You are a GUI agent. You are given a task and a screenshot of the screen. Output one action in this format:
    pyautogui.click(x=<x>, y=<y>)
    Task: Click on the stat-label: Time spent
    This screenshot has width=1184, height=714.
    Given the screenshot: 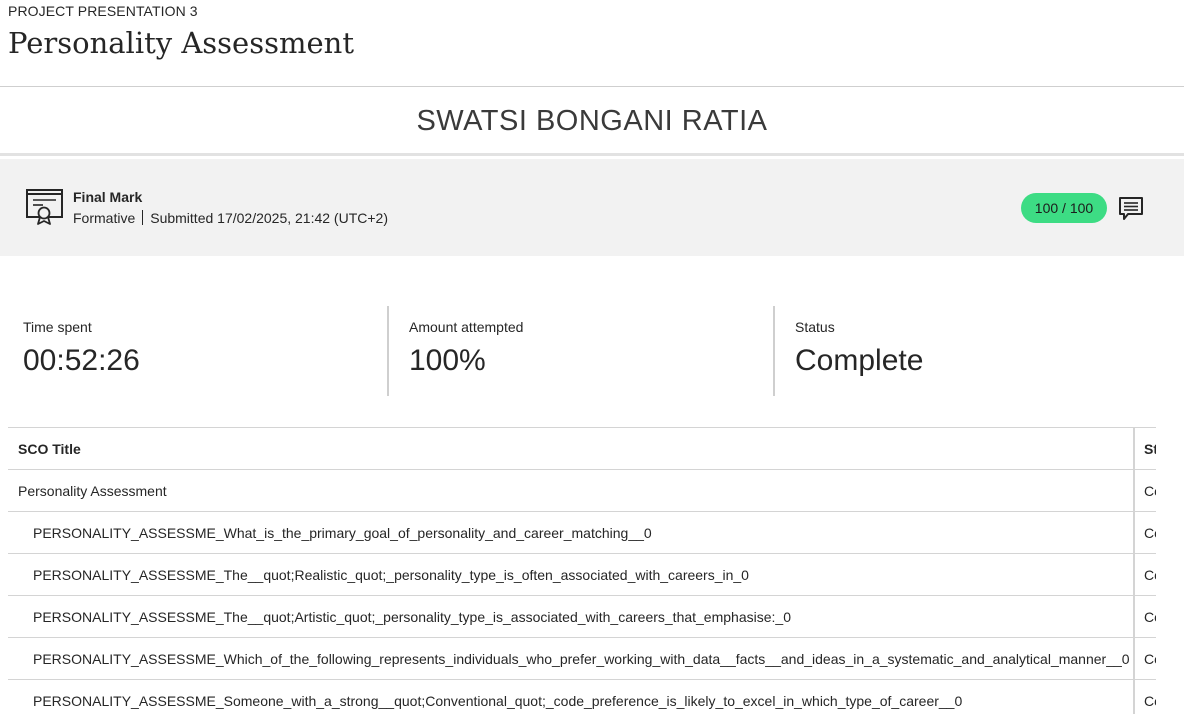 What is the action you would take?
    pyautogui.click(x=57, y=327)
    